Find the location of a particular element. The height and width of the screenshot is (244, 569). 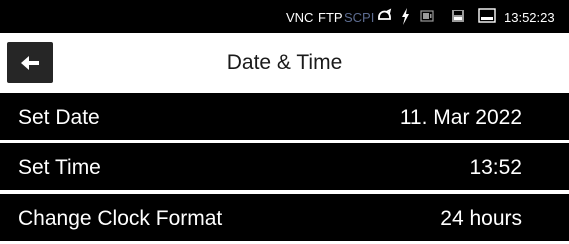

disk-icon is located at coordinates (458, 16).